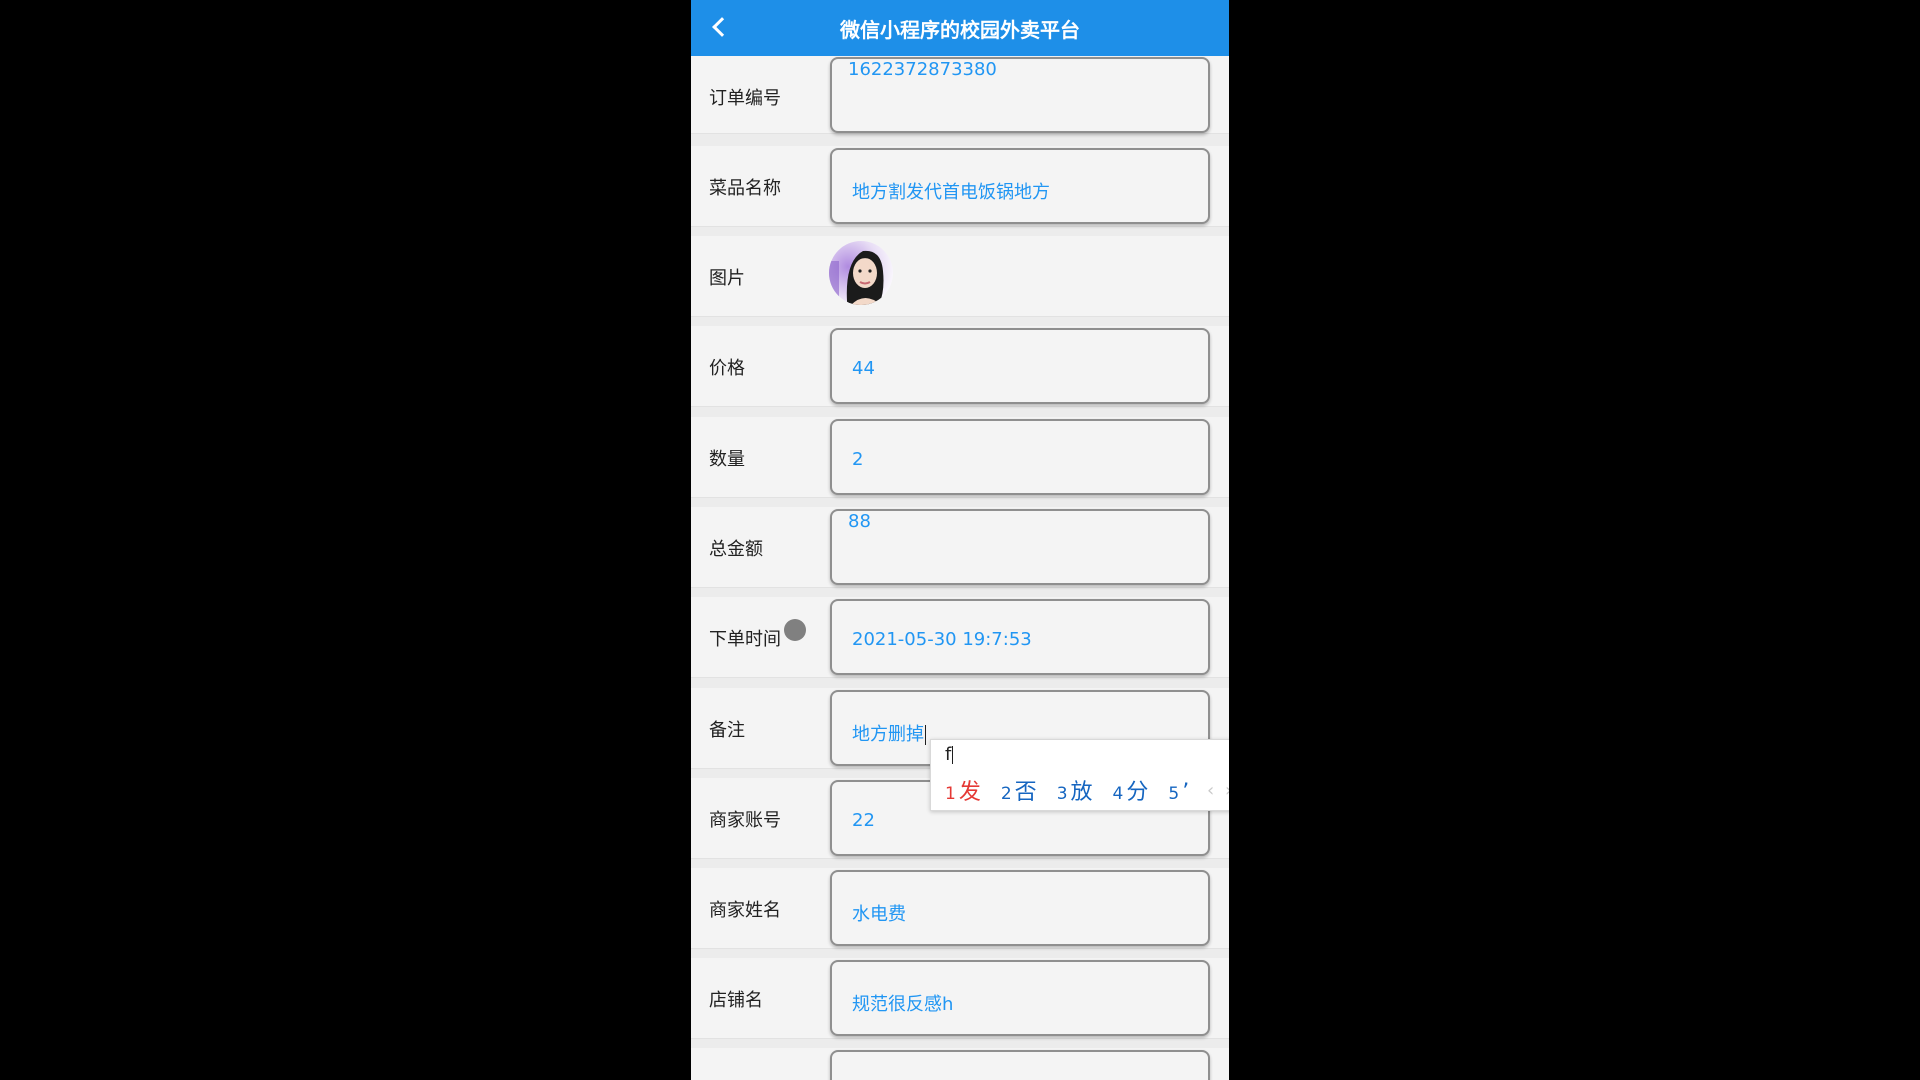 The width and height of the screenshot is (1920, 1080). I want to click on form-row-quantity: 数量 2, so click(960, 457).